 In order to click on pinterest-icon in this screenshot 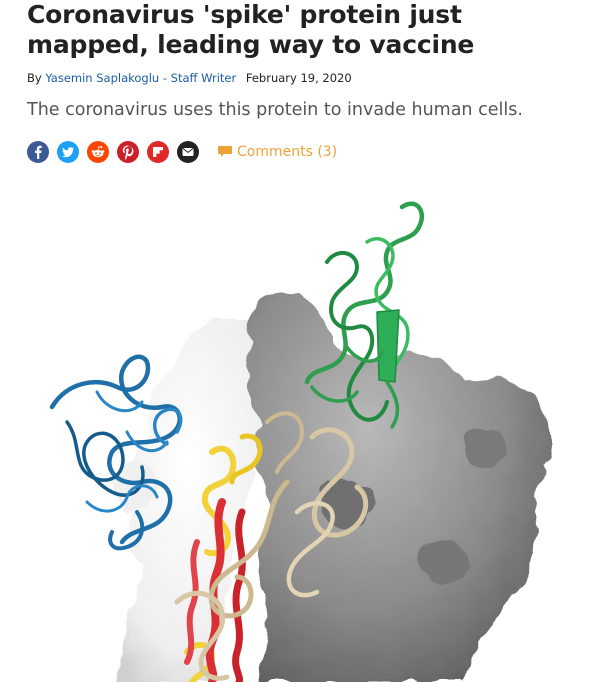, I will do `click(128, 152)`.